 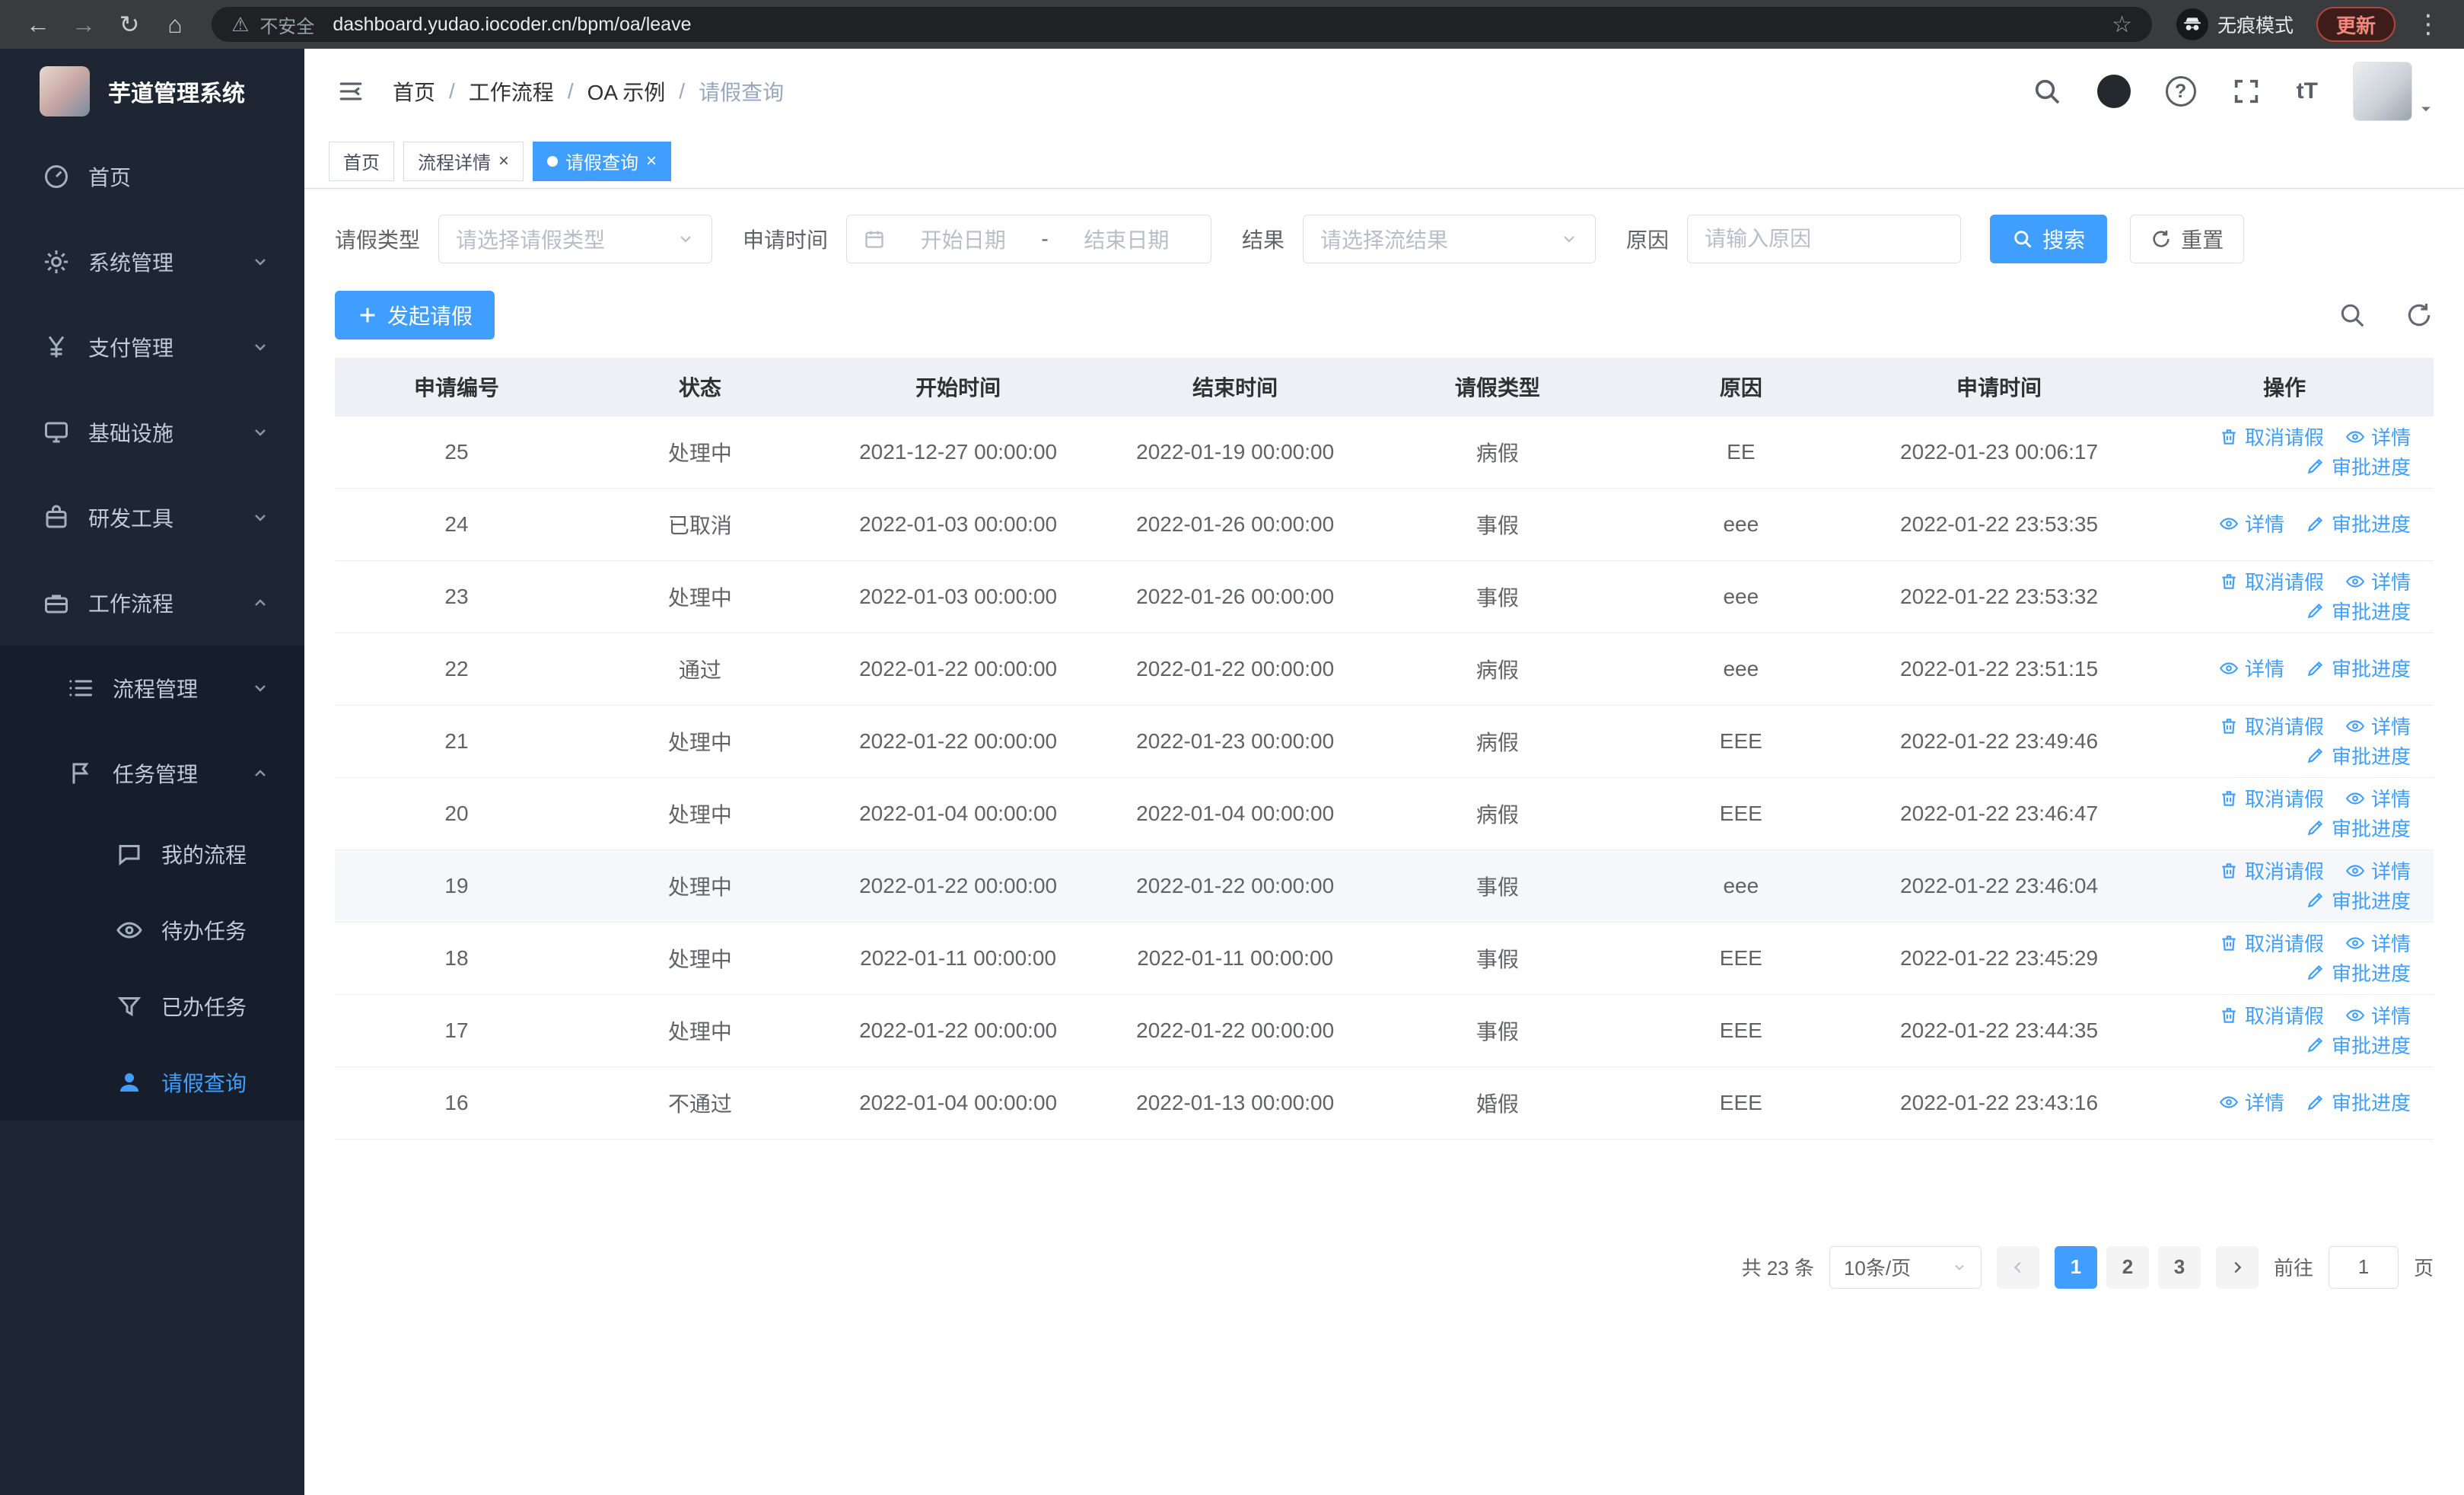 I want to click on help-icon: ?, so click(x=2180, y=92).